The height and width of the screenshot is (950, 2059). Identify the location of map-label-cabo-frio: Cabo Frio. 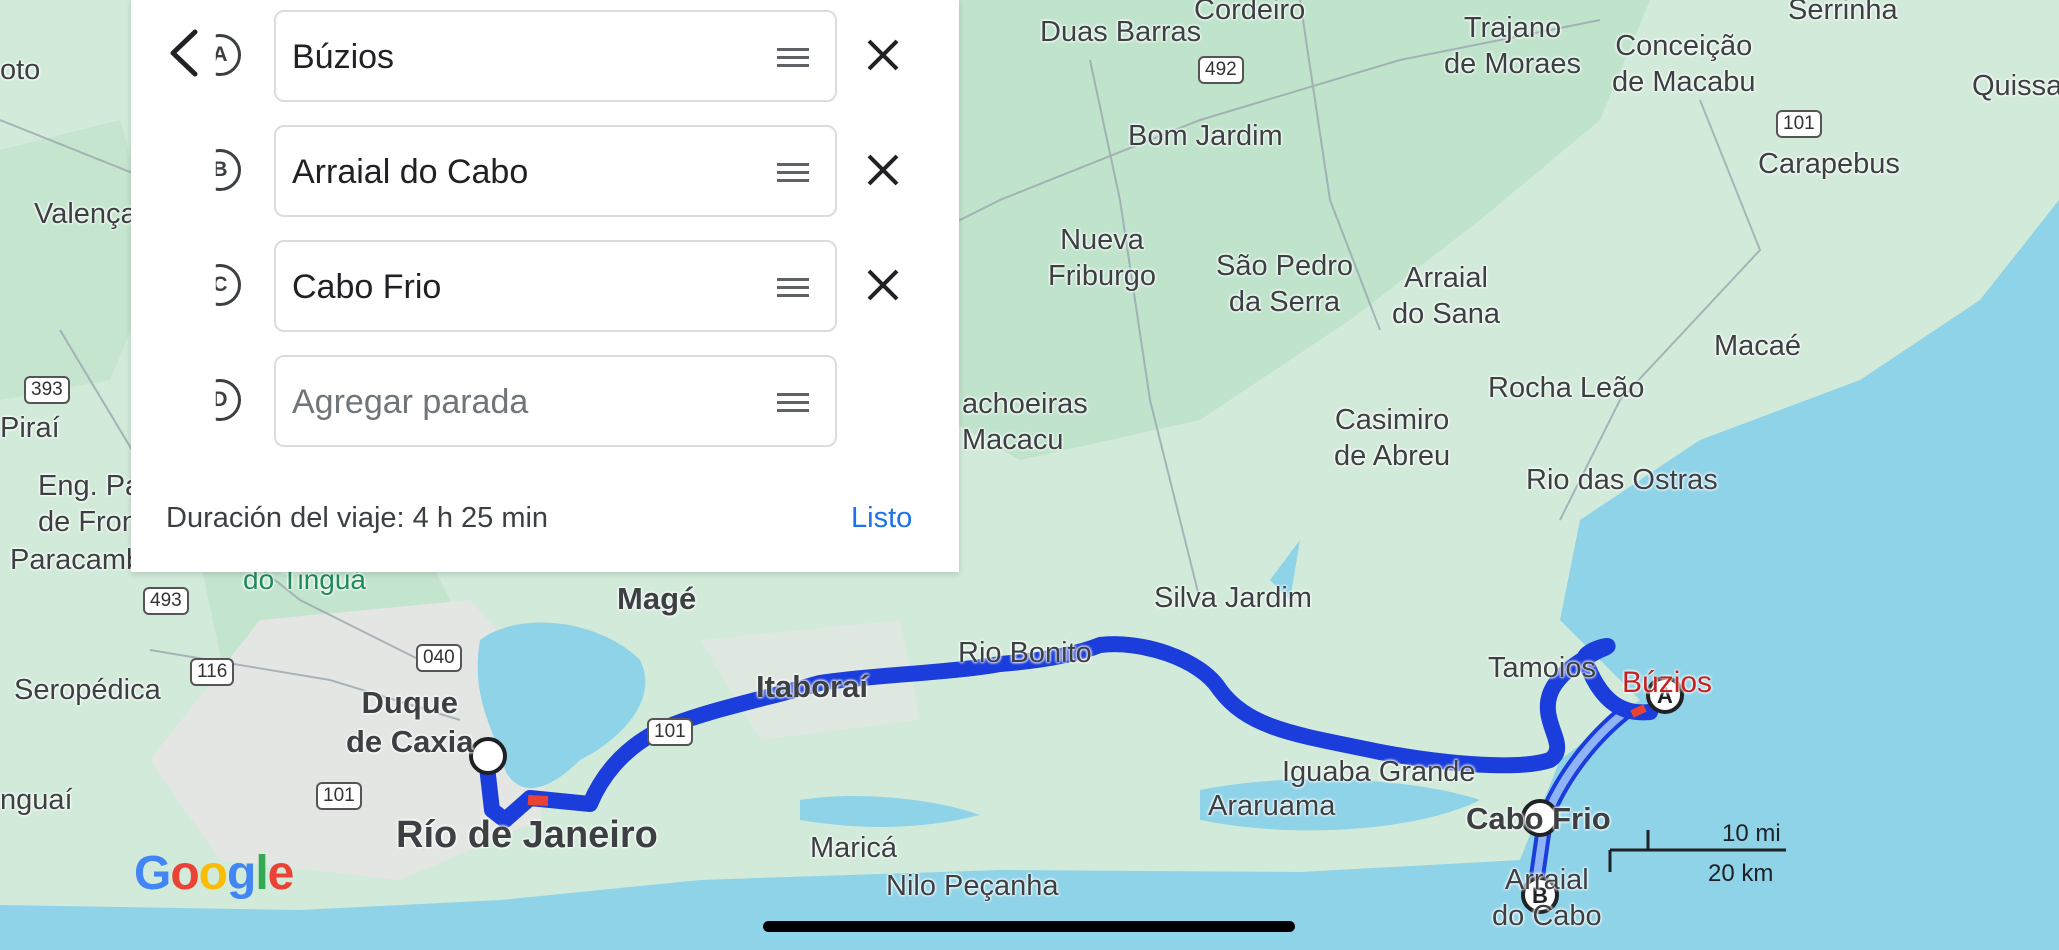
(1538, 818).